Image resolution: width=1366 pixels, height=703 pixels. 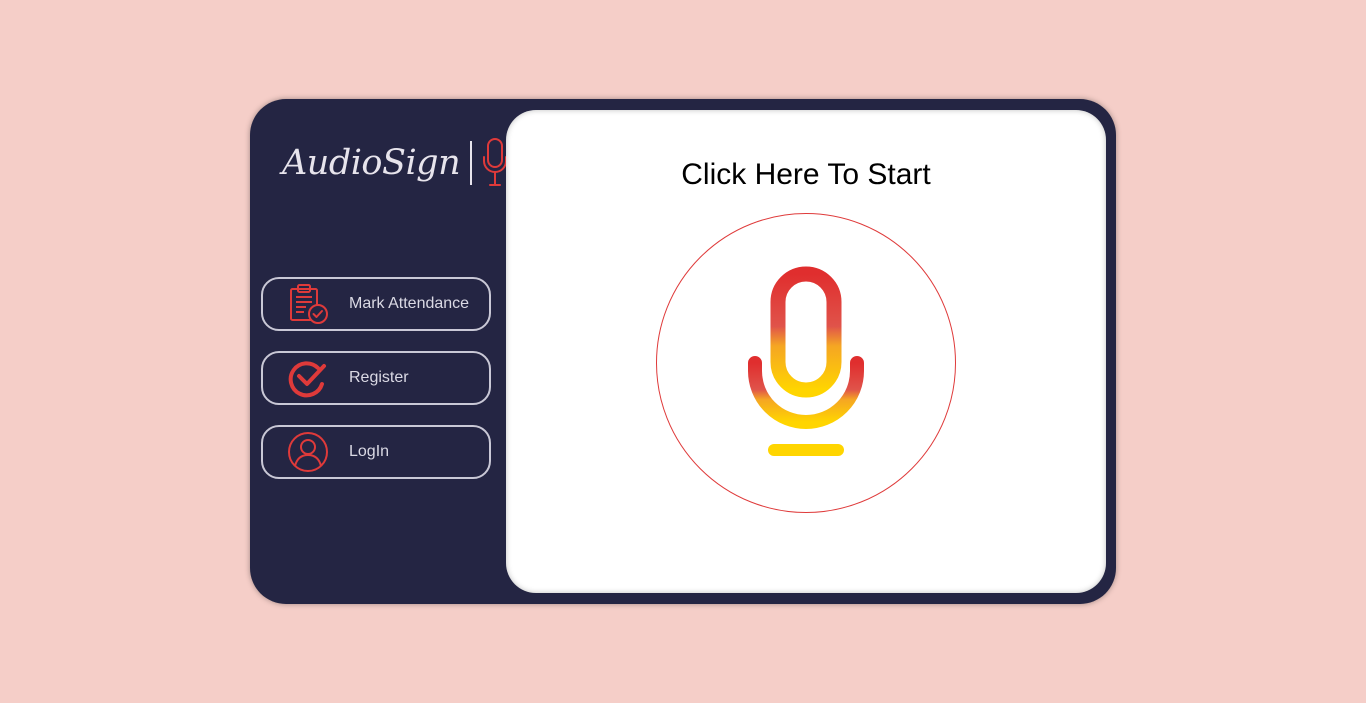 I want to click on mark-attendance-button: Mark Attendance, so click(x=376, y=304).